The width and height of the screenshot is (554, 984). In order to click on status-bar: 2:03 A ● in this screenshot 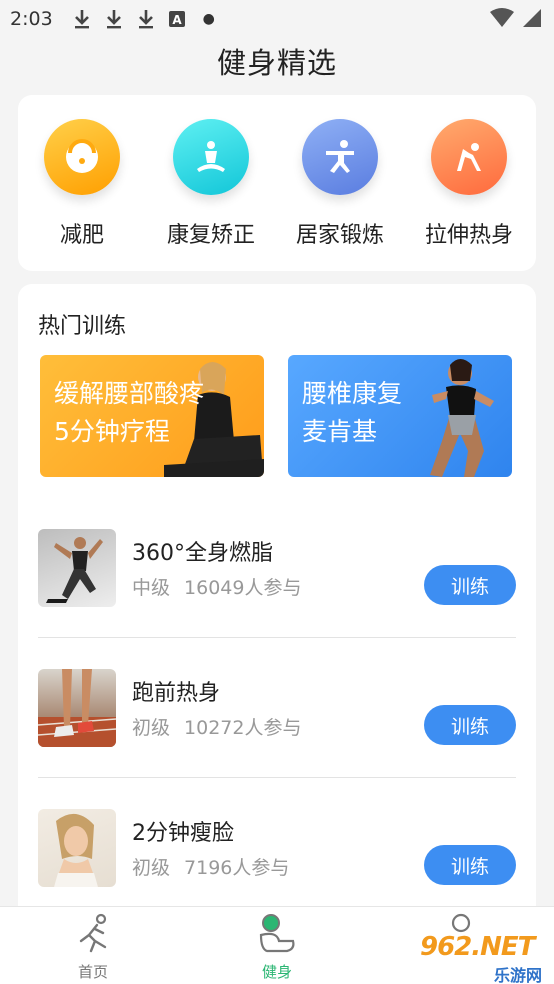, I will do `click(277, 19)`.